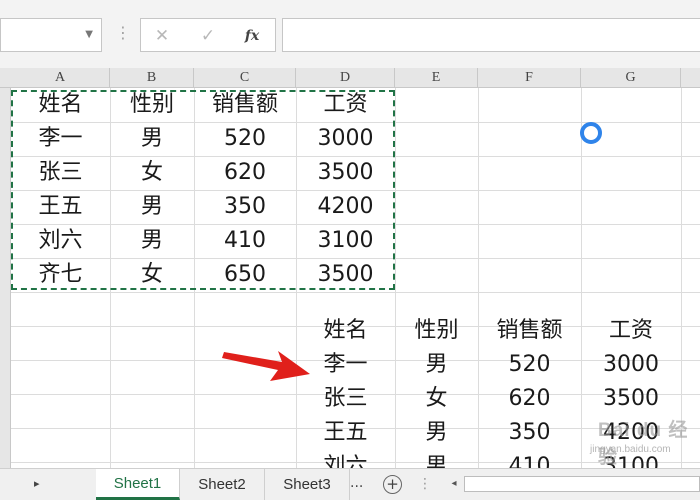 This screenshot has height=500, width=700. What do you see at coordinates (454, 484) in the screenshot?
I see `scroll-left-icon: ◂` at bounding box center [454, 484].